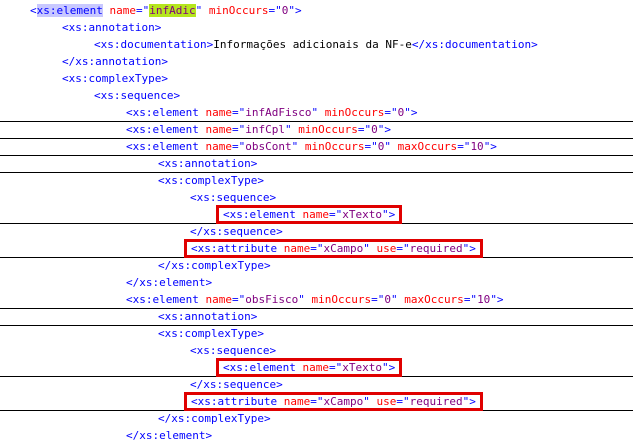 This screenshot has height=445, width=633. What do you see at coordinates (278, 112) in the screenshot?
I see `code-token: infAdFisco` at bounding box center [278, 112].